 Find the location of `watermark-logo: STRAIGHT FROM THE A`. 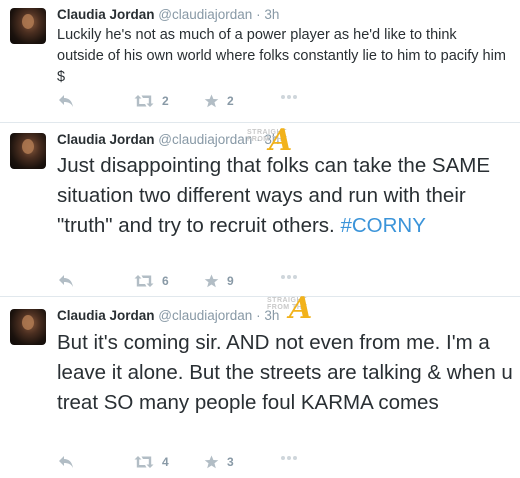

watermark-logo: STRAIGHT FROM THE A is located at coordinates (296, 309).